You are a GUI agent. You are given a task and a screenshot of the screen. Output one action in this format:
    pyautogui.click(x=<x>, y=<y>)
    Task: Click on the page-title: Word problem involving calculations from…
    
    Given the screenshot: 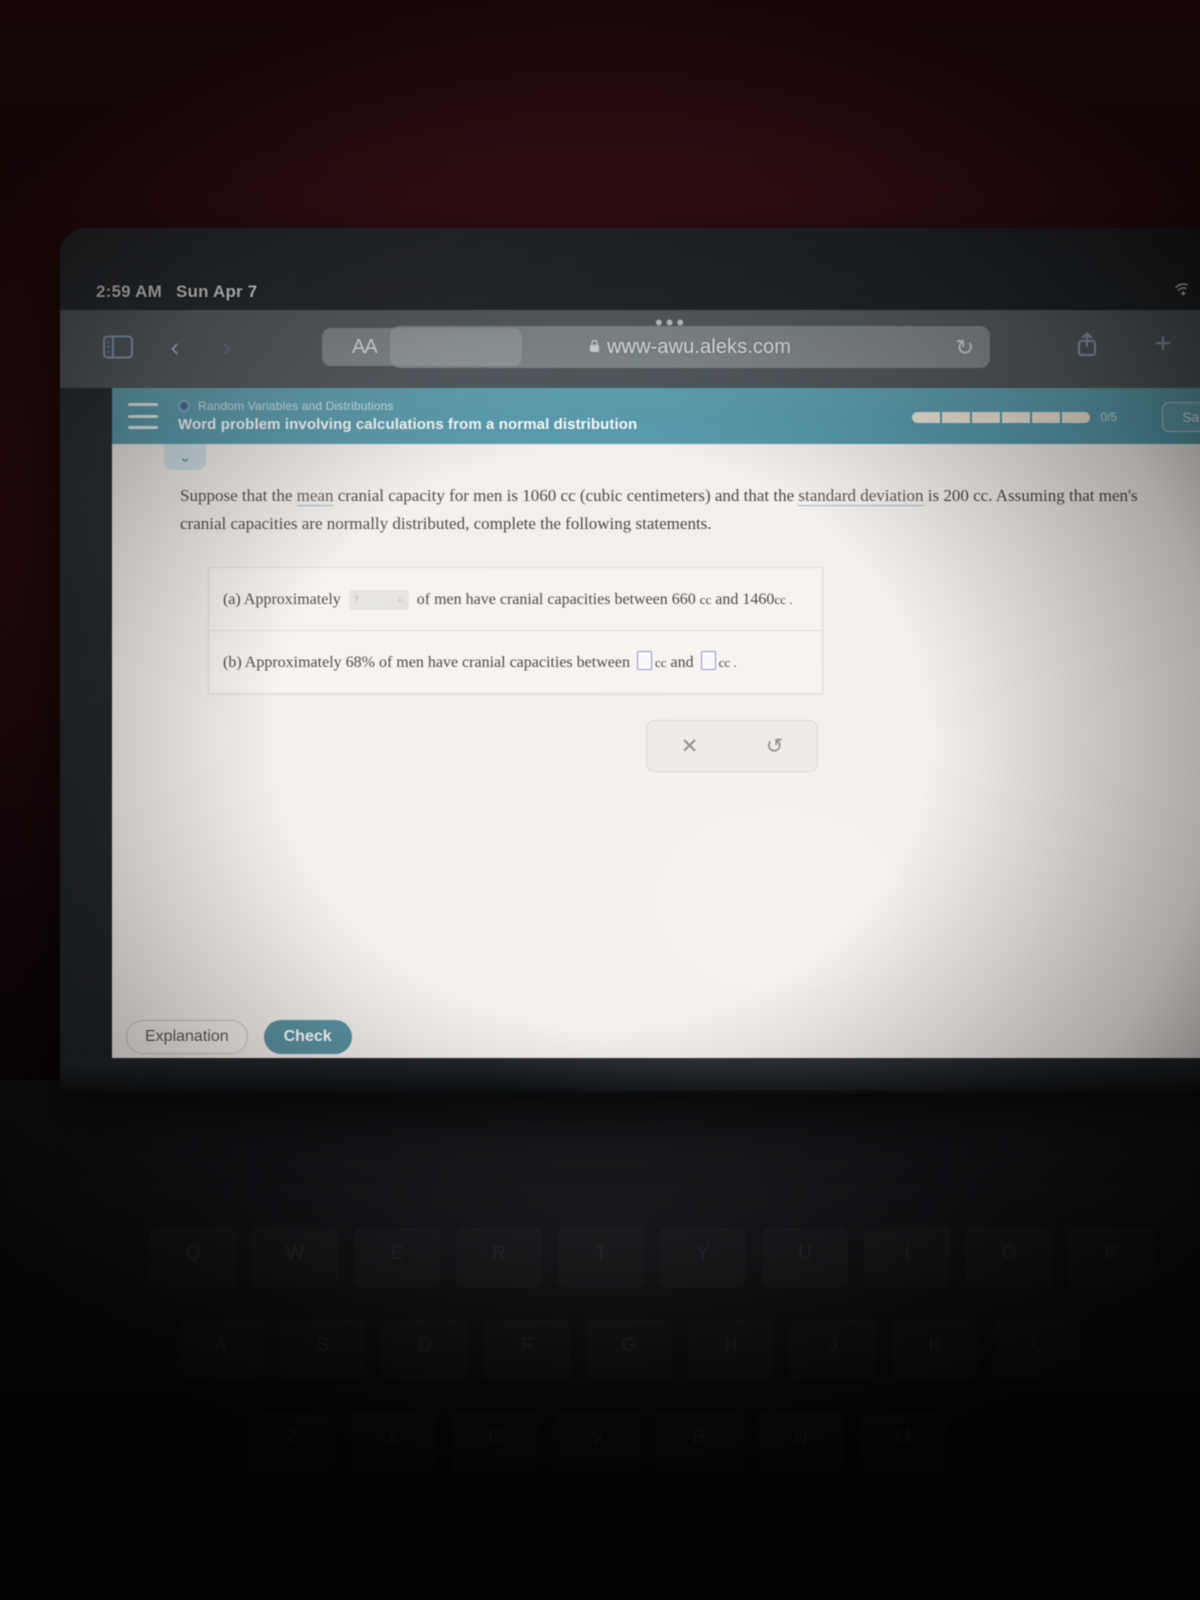 What is the action you would take?
    pyautogui.click(x=408, y=424)
    